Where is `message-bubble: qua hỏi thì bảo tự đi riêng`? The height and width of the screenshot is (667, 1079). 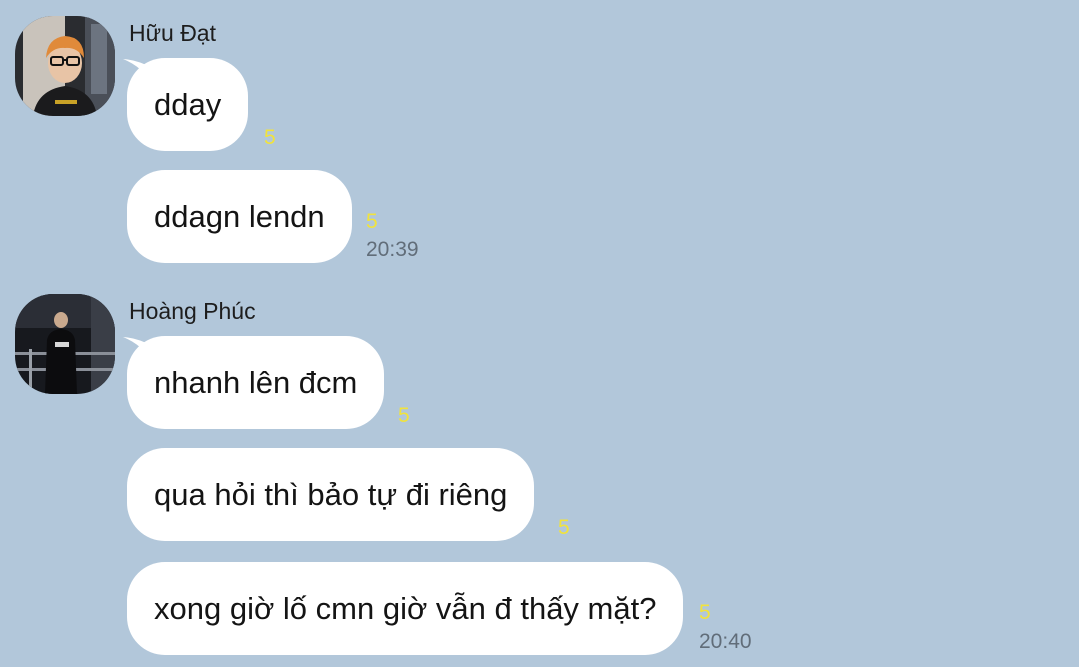
message-bubble: qua hỏi thì bảo tự đi riêng is located at coordinates (331, 494).